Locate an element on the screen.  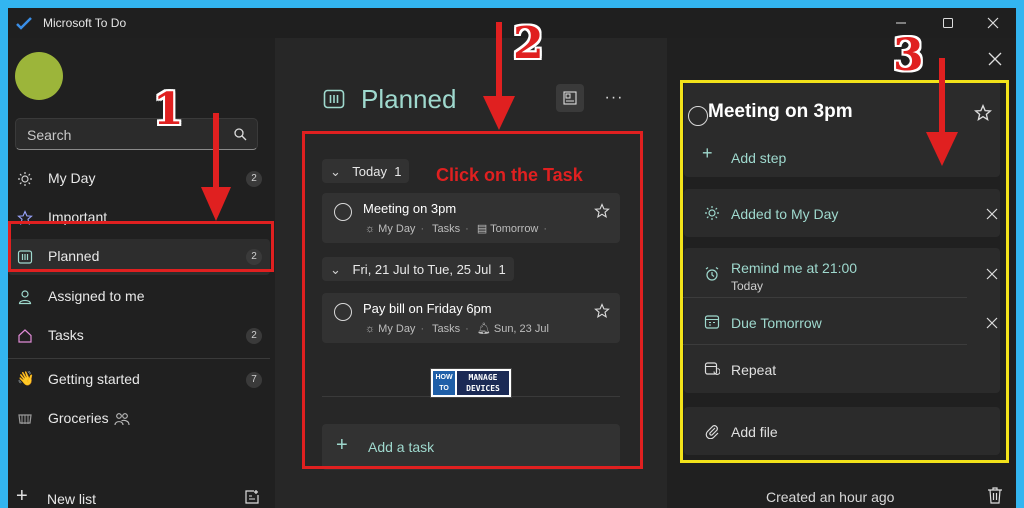
suggestions-button is located at coordinates (570, 98).